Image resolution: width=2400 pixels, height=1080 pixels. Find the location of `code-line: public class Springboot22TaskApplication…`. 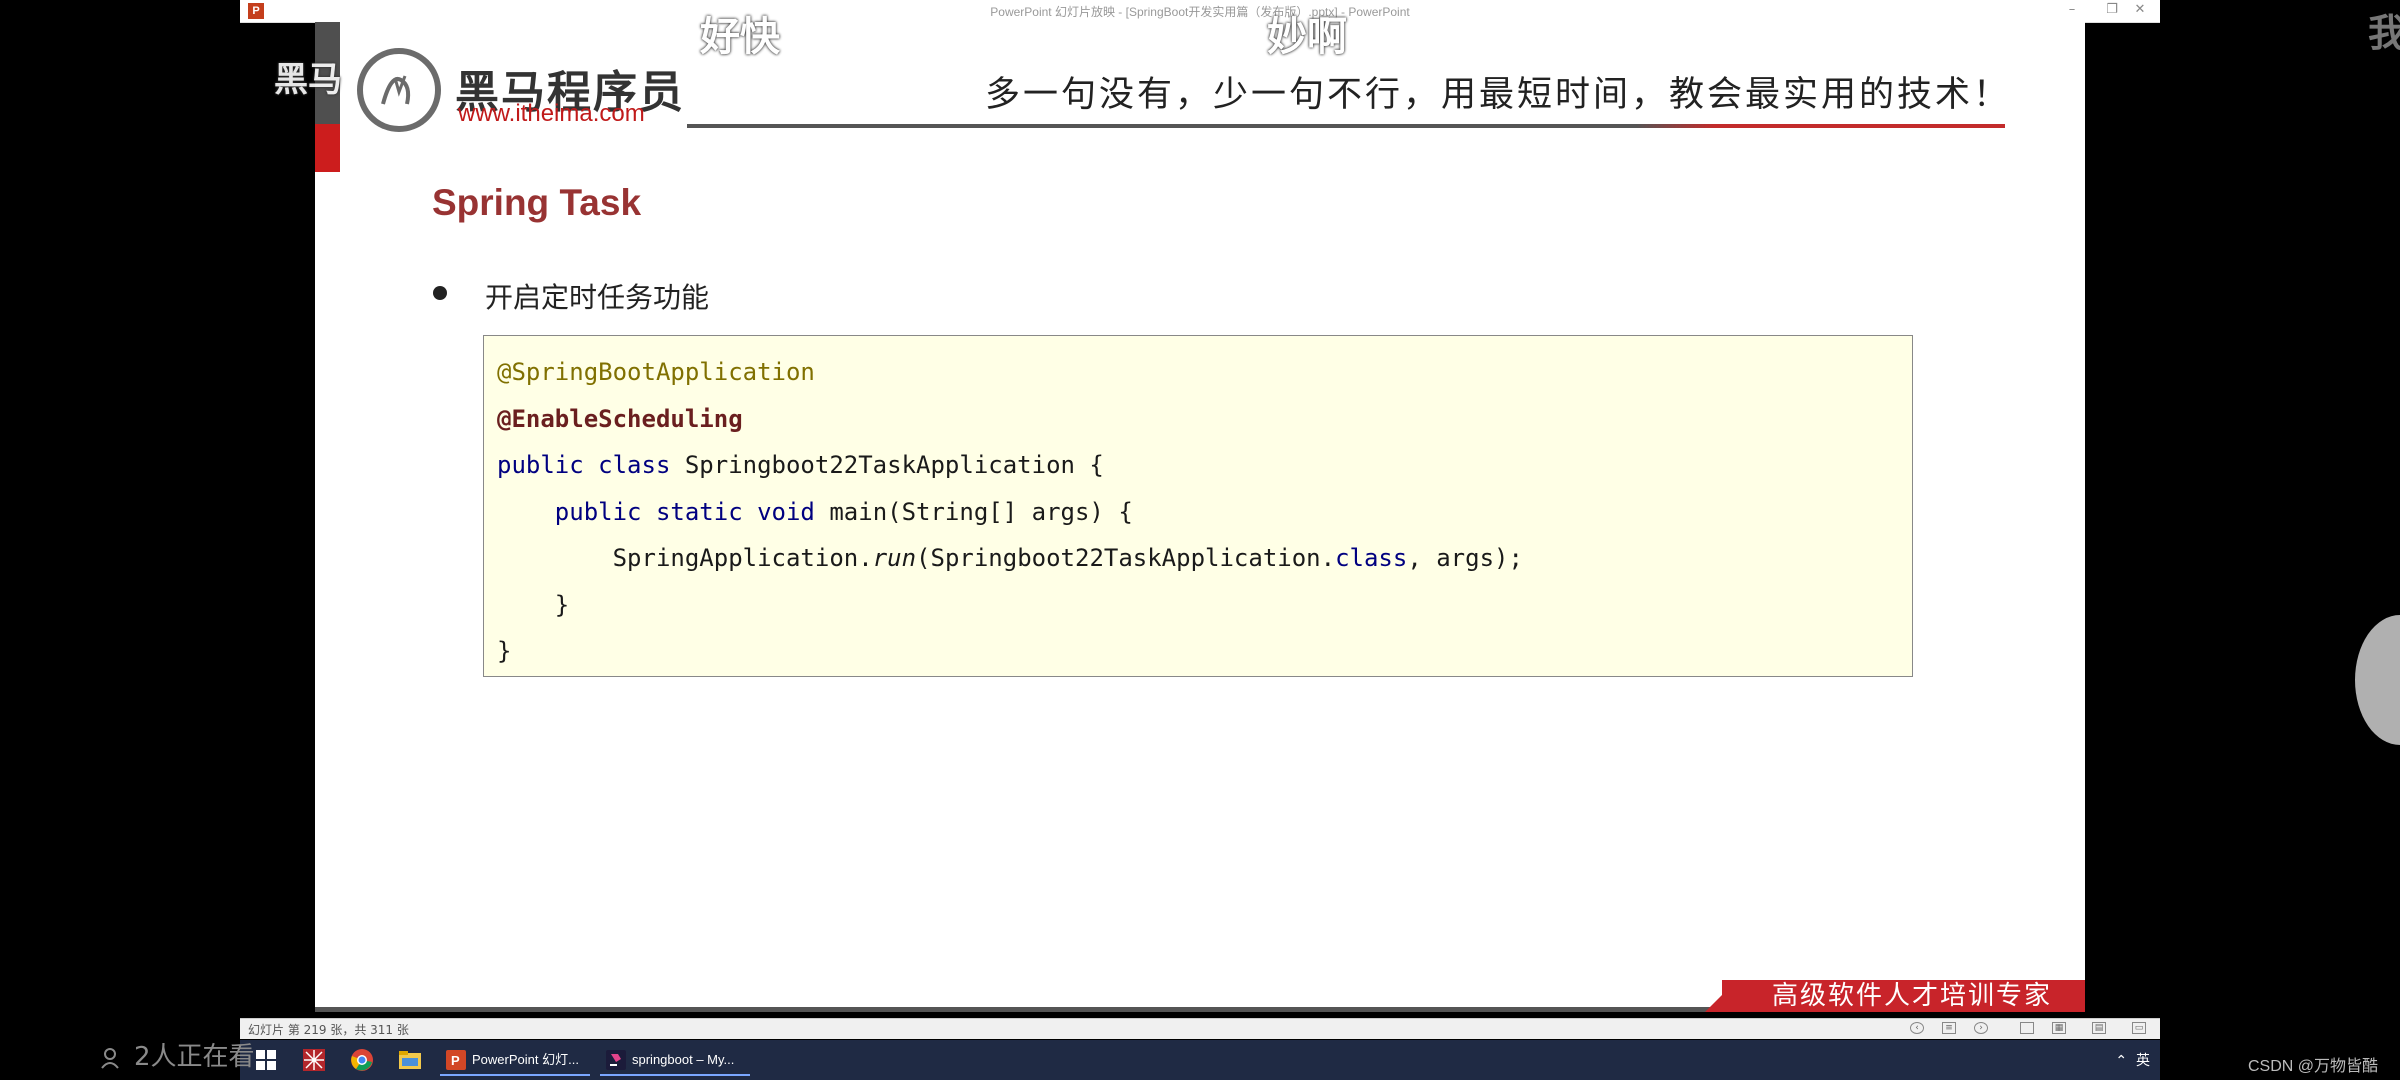

code-line: public class Springboot22TaskApplication… is located at coordinates (1204, 465).